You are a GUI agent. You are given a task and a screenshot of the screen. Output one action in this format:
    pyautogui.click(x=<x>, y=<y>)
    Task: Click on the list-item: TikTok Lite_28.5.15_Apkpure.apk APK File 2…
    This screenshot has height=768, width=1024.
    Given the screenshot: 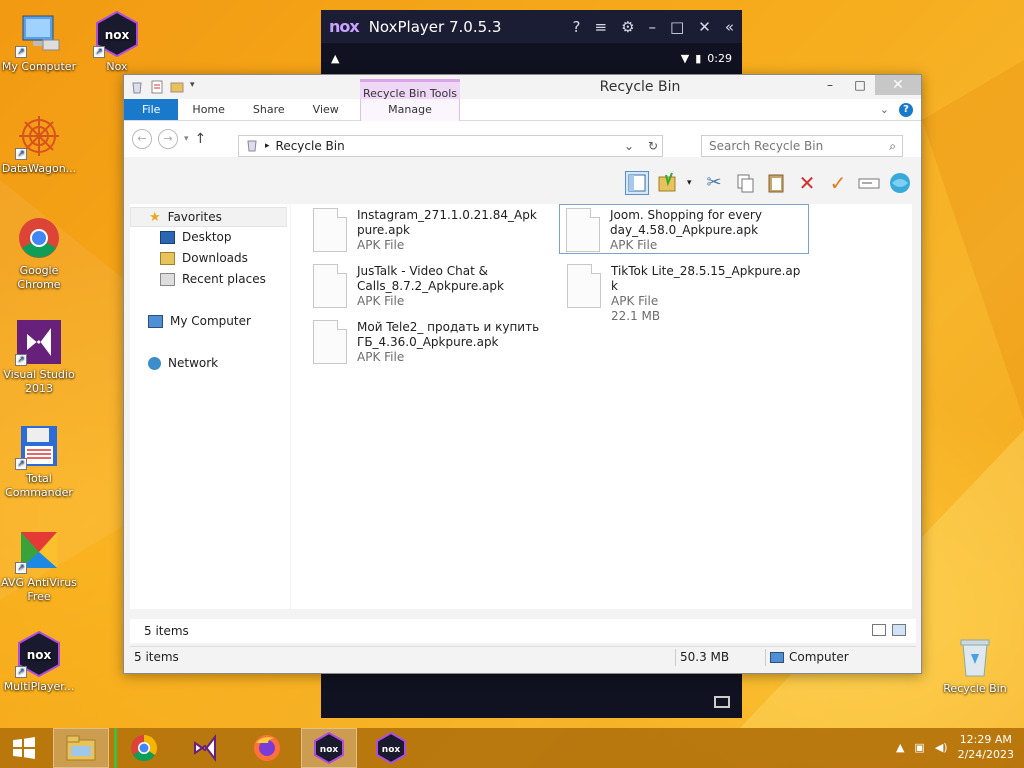 What is the action you would take?
    pyautogui.click(x=686, y=292)
    